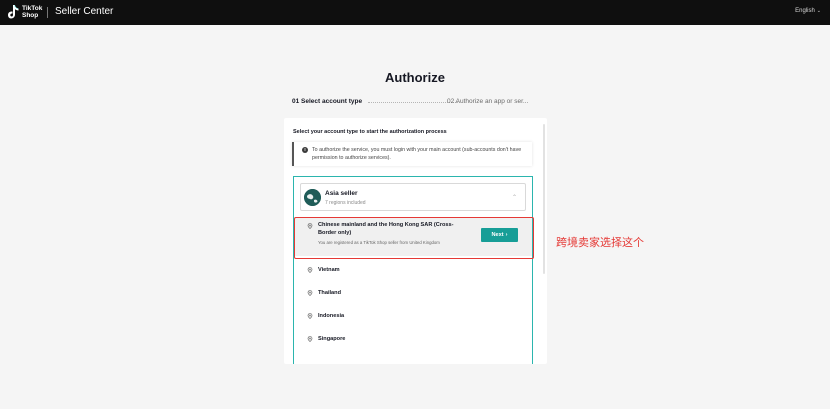 The width and height of the screenshot is (830, 409). What do you see at coordinates (805, 11) in the screenshot?
I see `language-label: English` at bounding box center [805, 11].